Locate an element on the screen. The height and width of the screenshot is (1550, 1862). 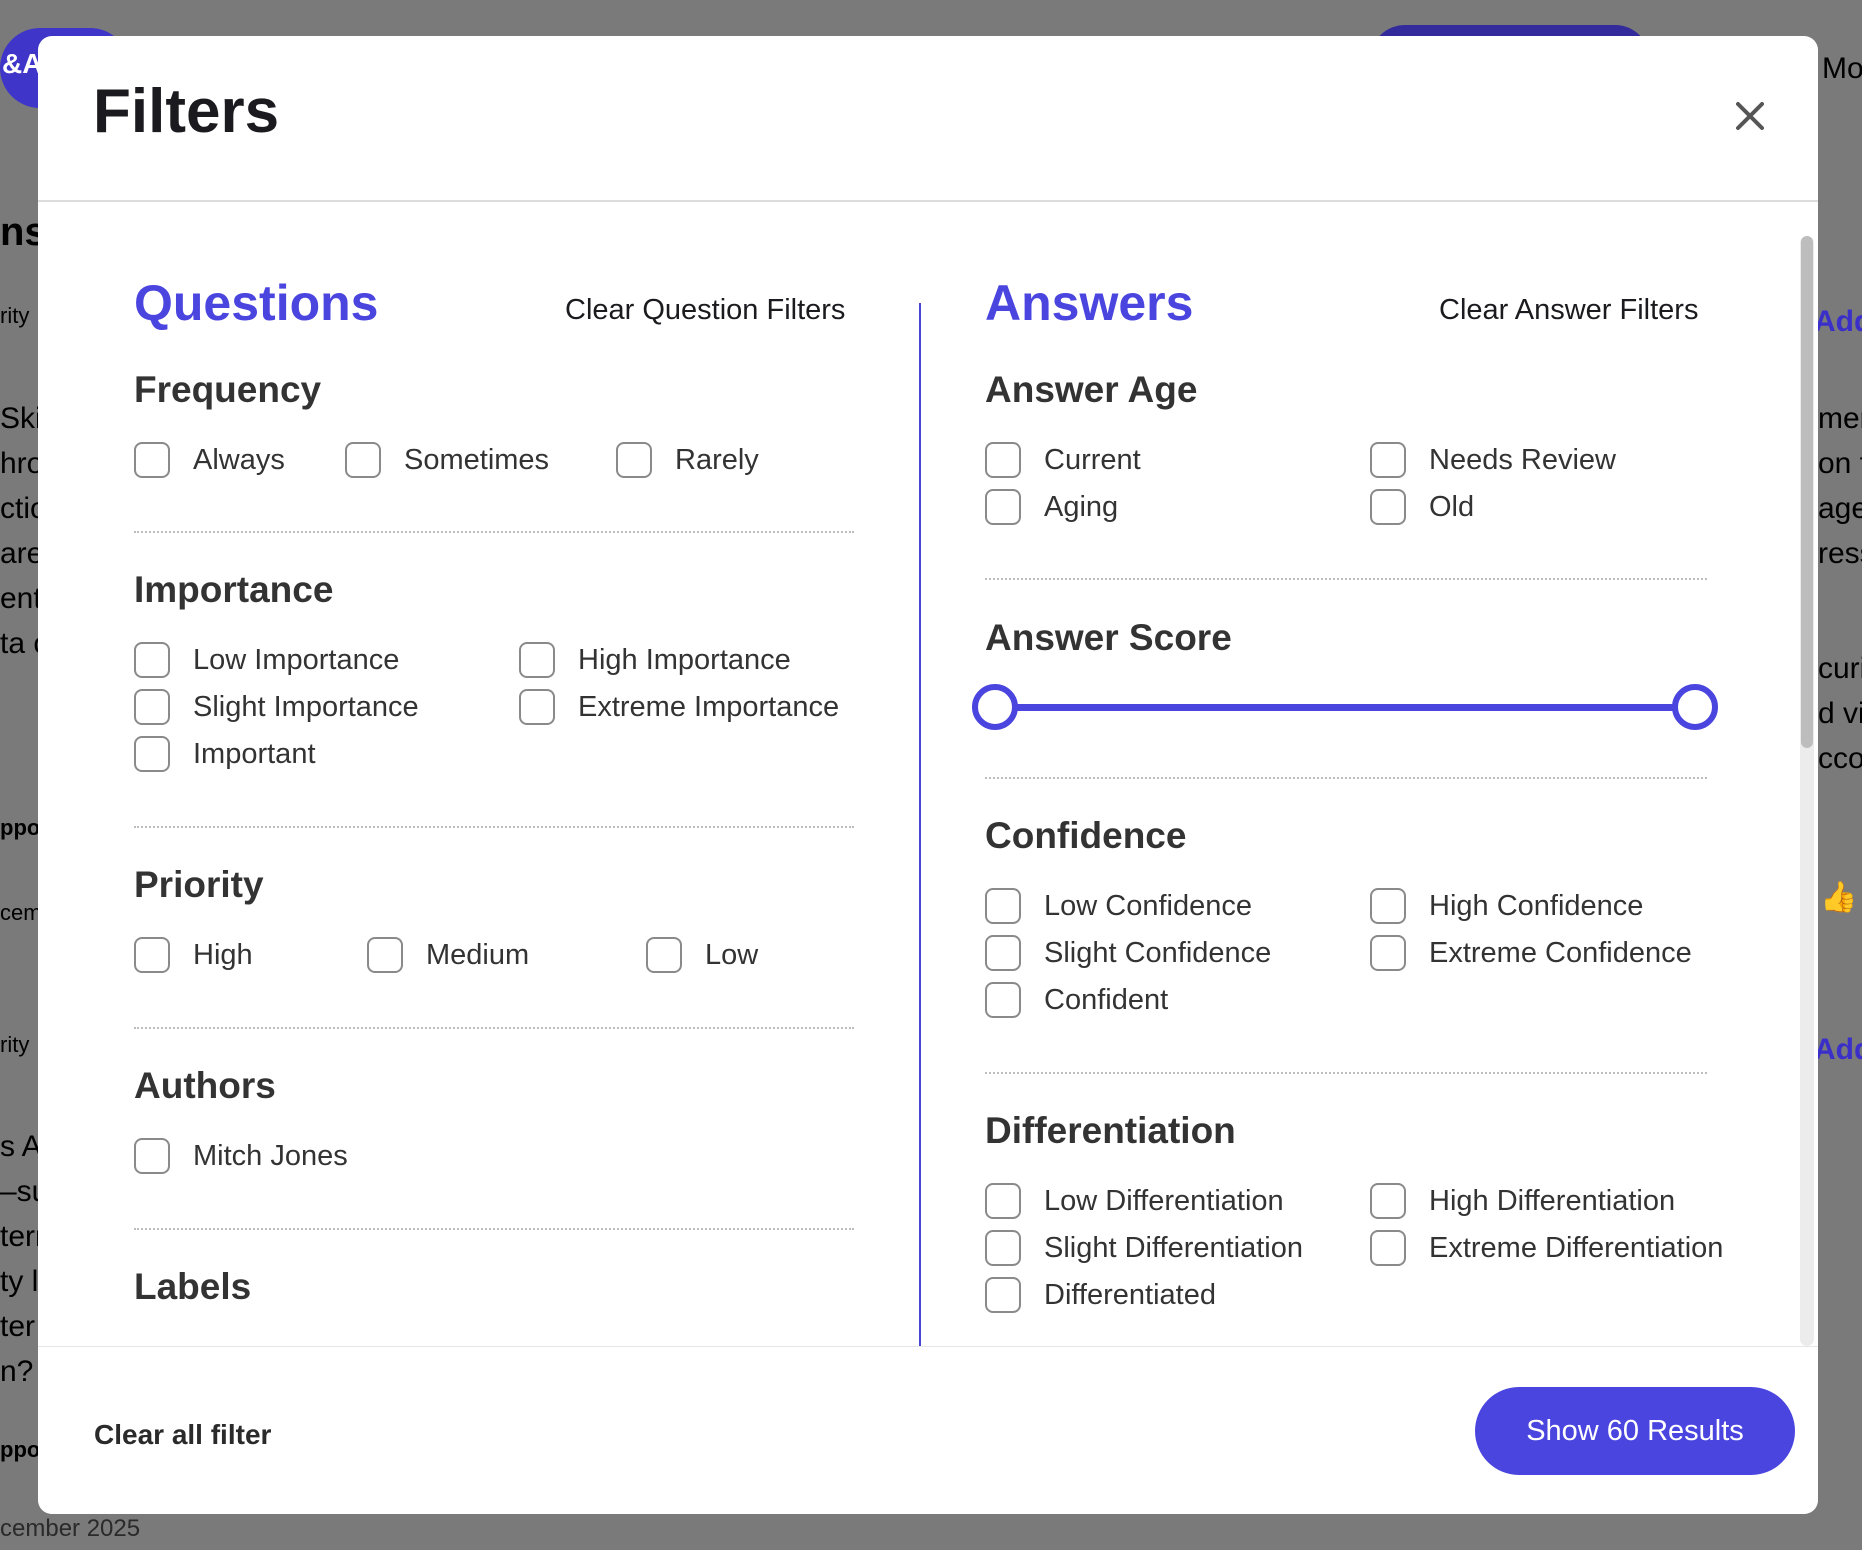
checkbox-label: Low Confidence is located at coordinates (1148, 905).